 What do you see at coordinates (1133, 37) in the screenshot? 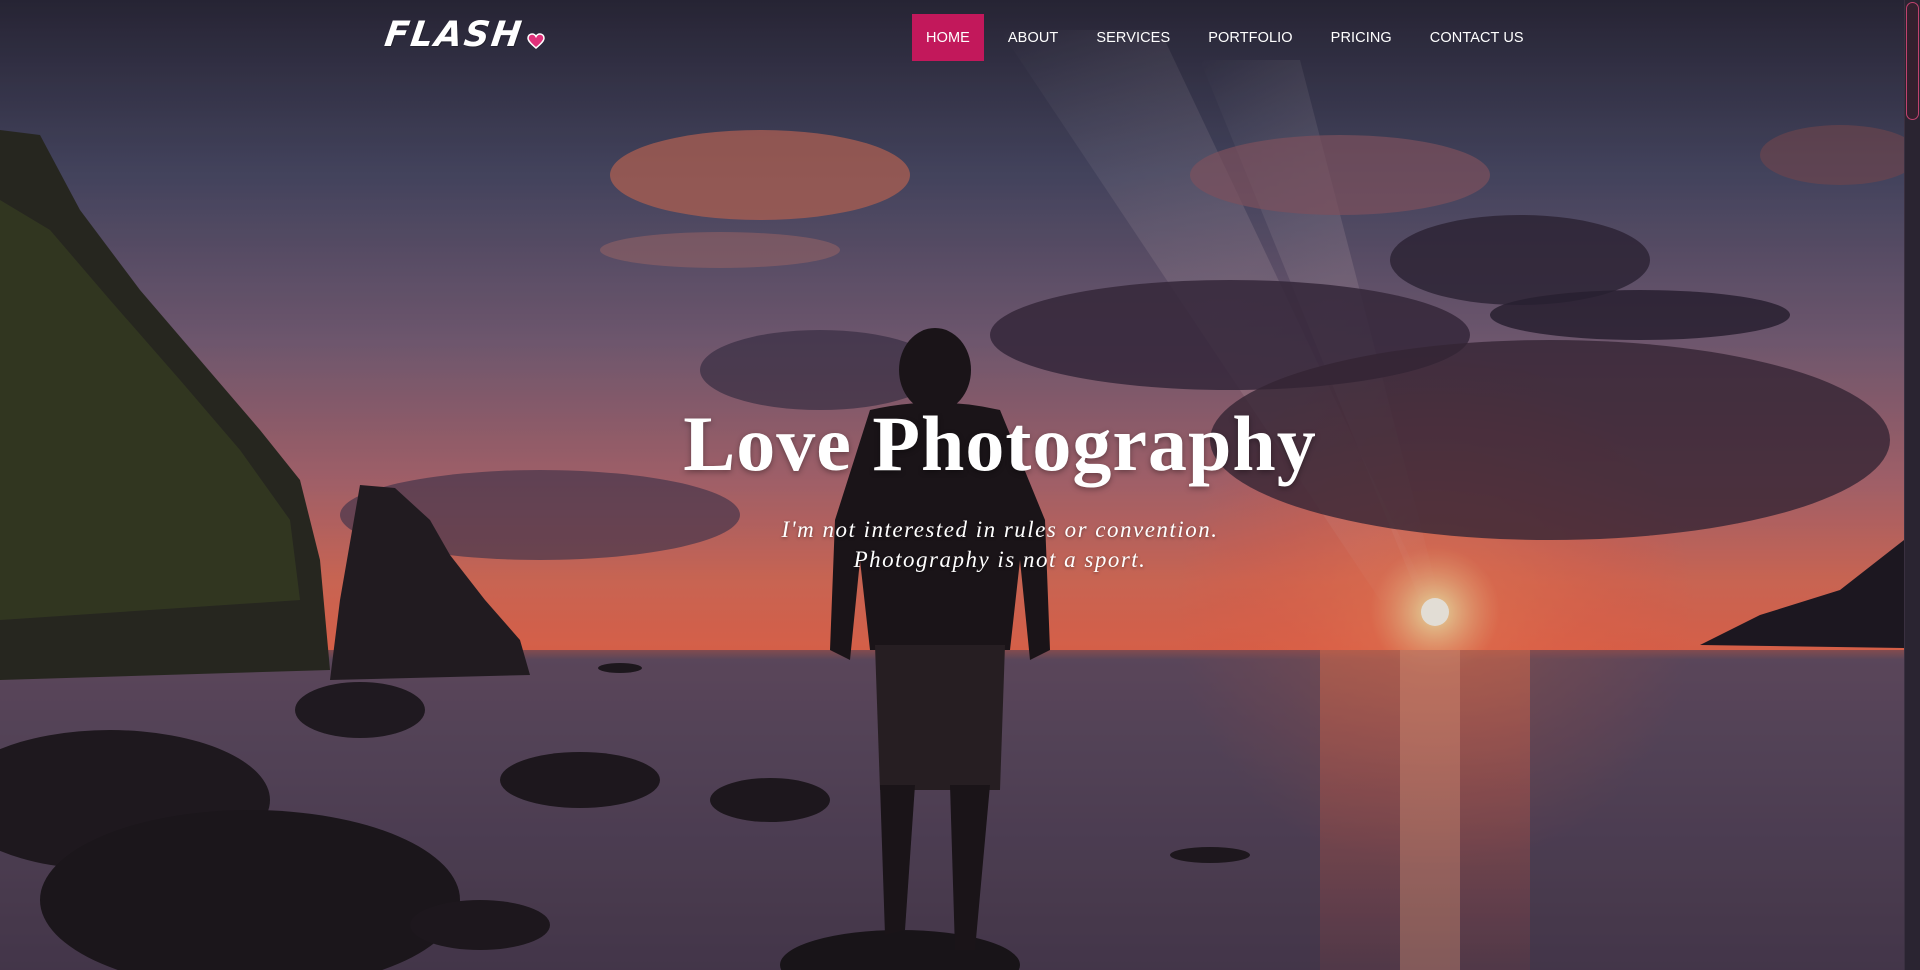
I see `nav-item-services: SERVICES` at bounding box center [1133, 37].